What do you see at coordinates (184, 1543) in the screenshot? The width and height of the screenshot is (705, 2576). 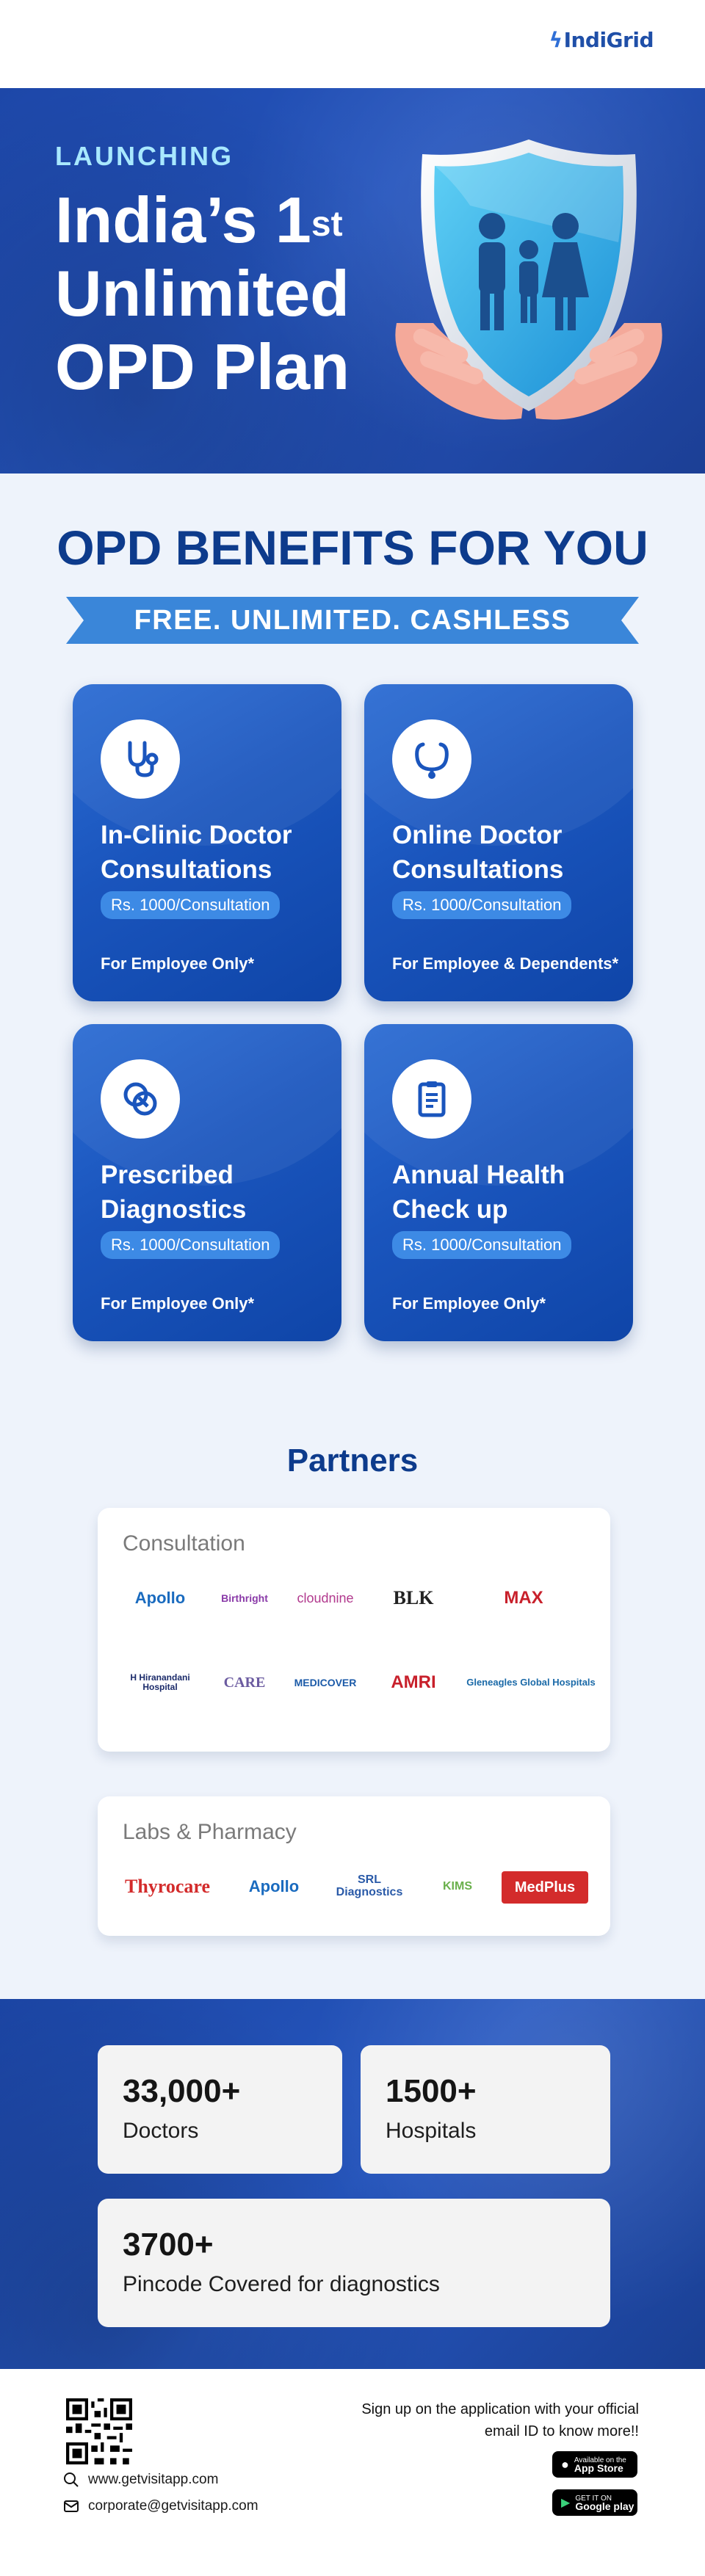 I see `consultation-heading: Consultation` at bounding box center [184, 1543].